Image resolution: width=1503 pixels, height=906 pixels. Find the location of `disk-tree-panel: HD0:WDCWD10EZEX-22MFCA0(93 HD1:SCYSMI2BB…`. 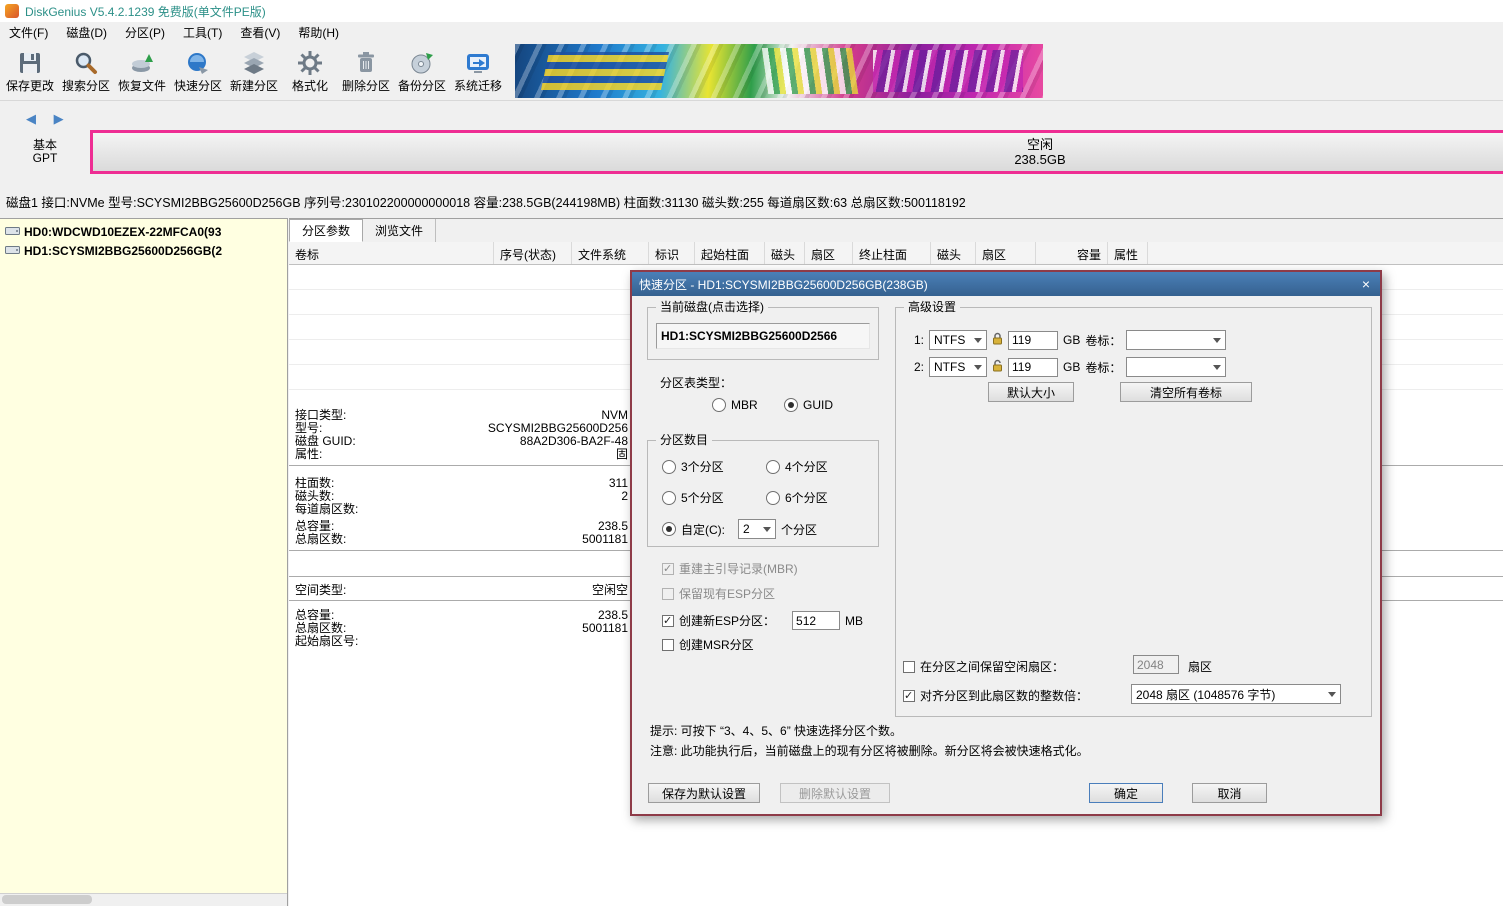

disk-tree-panel: HD0:WDCWD10EZEX-22MFCA0(93 HD1:SCYSMI2BB… is located at coordinates (144, 562).